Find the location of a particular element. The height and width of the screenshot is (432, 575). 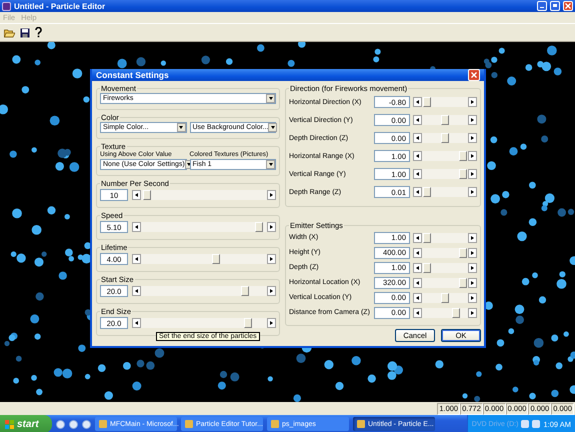

dialog-title: Constant Settings is located at coordinates (133, 75).